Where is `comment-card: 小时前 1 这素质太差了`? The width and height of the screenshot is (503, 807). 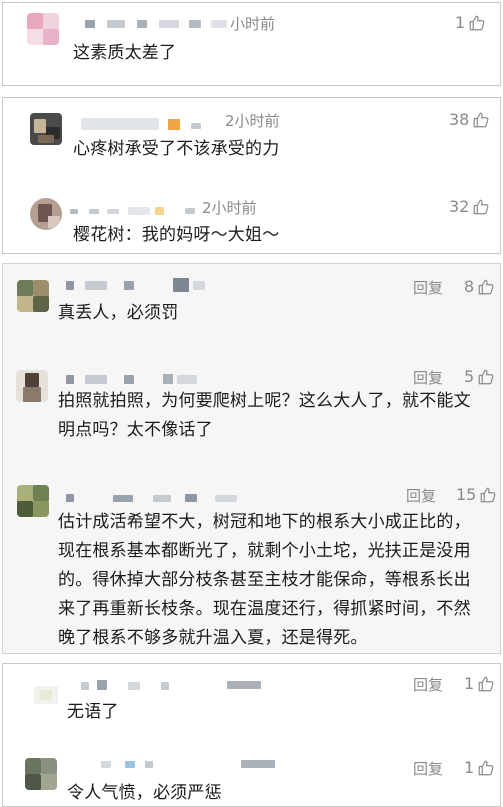 comment-card: 小时前 1 这素质太差了 is located at coordinates (251, 44).